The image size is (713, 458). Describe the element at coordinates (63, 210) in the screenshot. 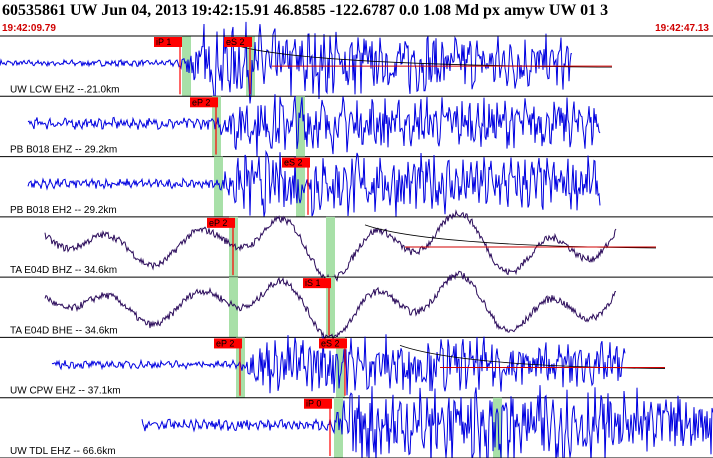

I see `channel-label: PB B018 EH2 -- 29.2km` at that location.